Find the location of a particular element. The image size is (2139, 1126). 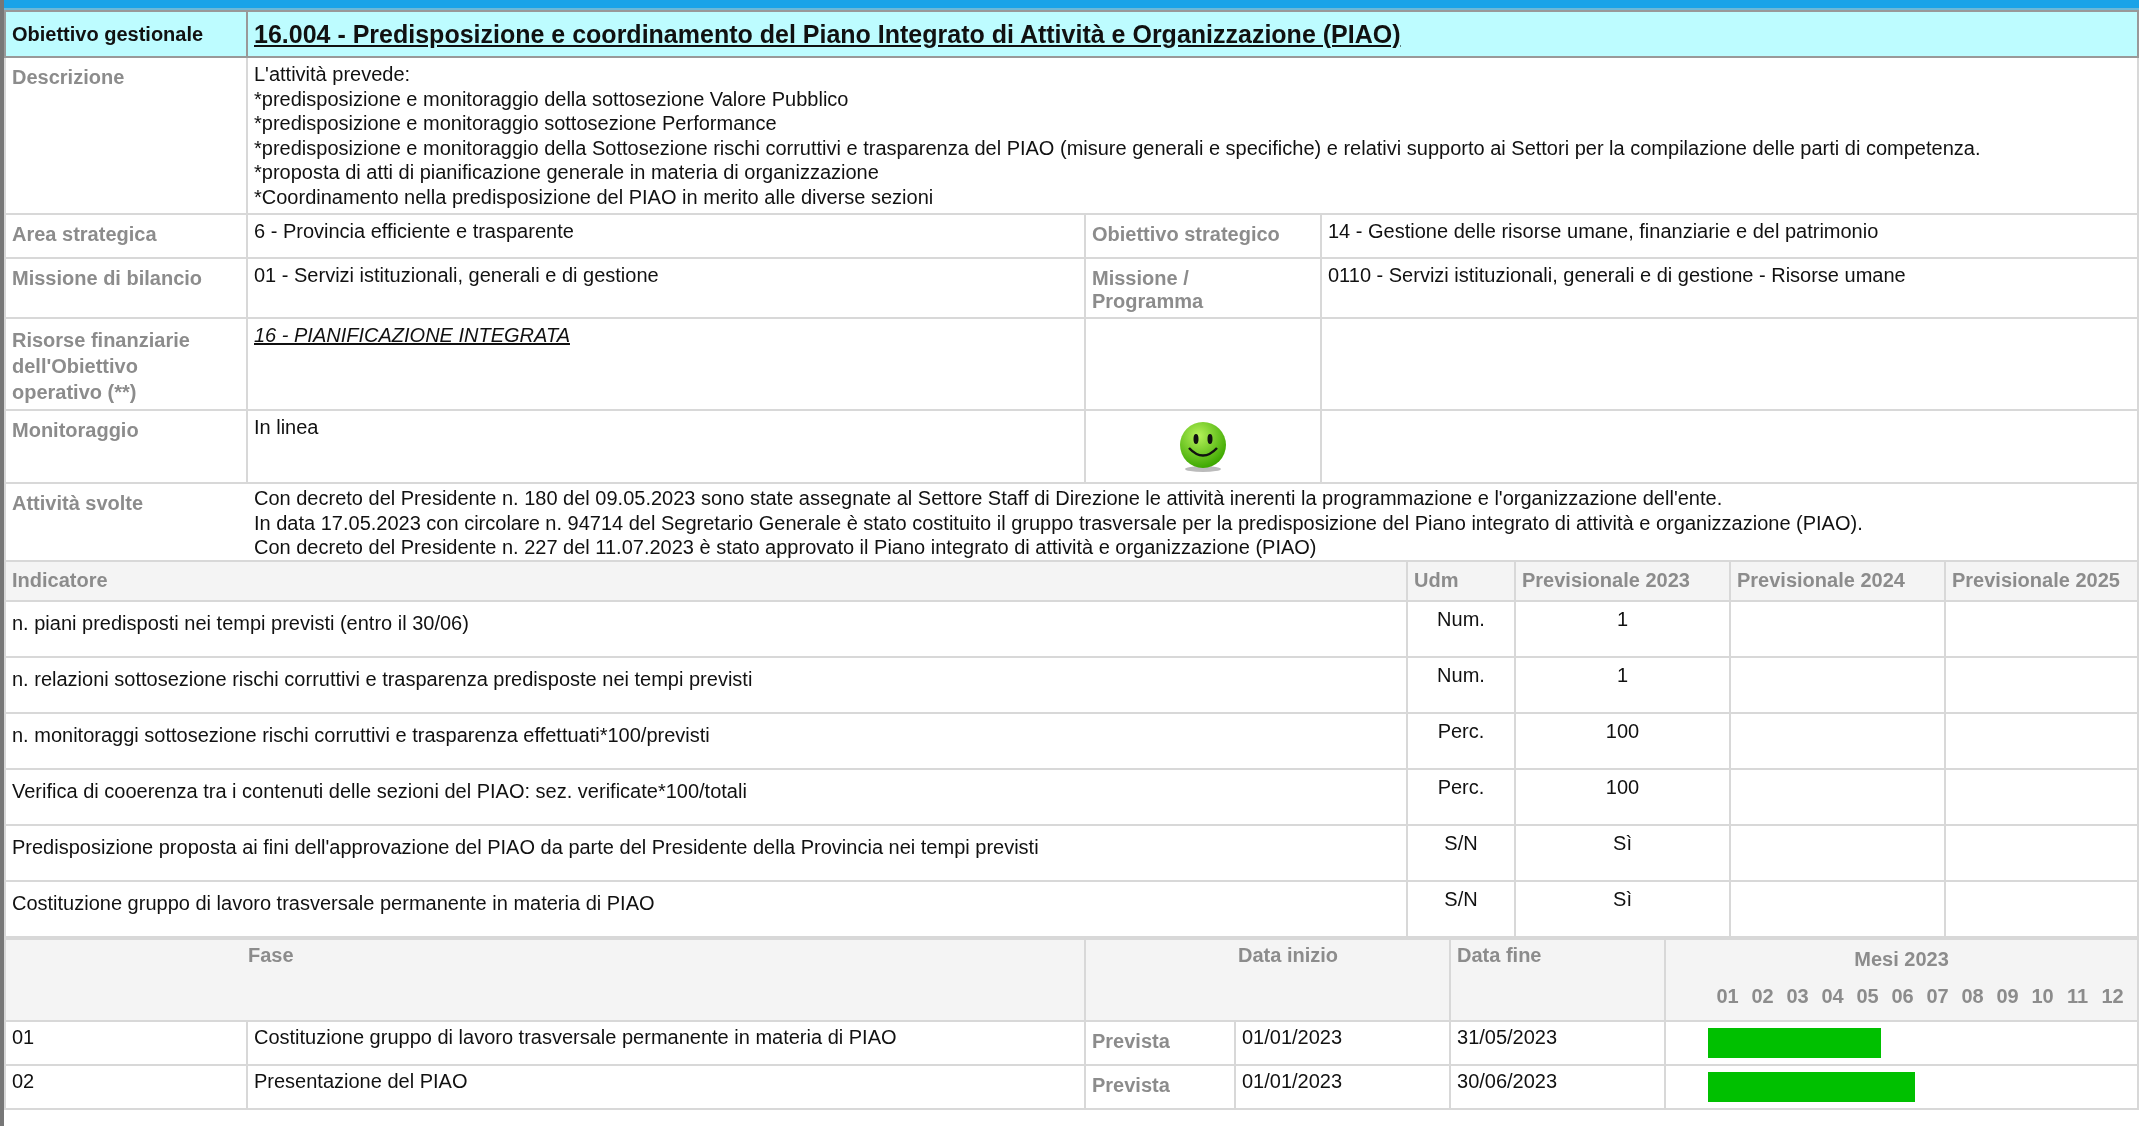

table-cell: 01 is located at coordinates (23, 1036).